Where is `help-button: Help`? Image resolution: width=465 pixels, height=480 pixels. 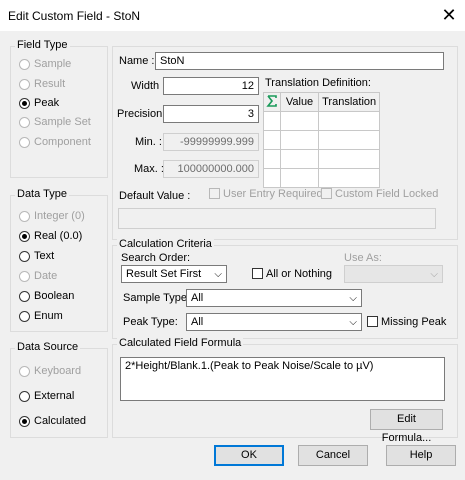
help-button: Help is located at coordinates (421, 455).